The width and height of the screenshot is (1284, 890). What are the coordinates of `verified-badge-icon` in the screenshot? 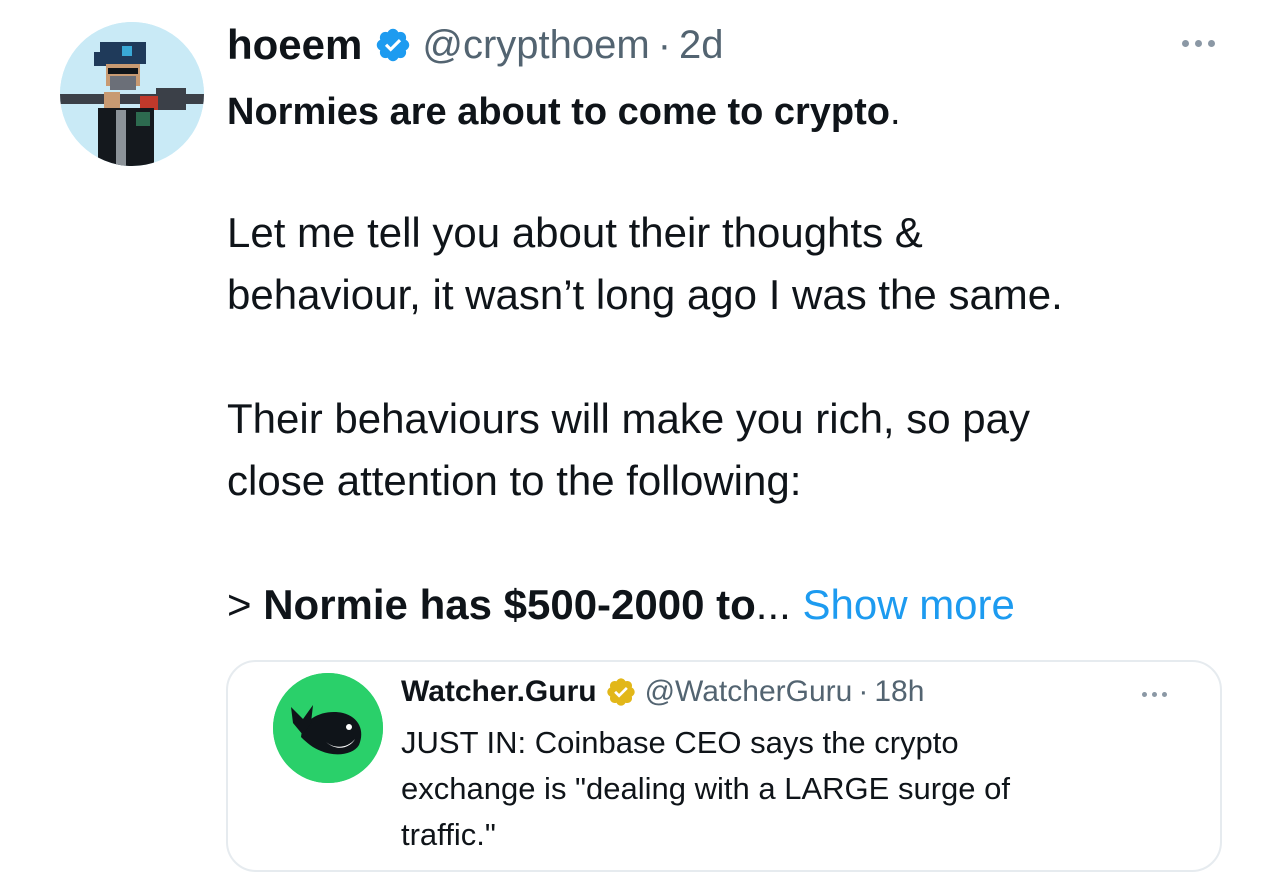 It's located at (393, 45).